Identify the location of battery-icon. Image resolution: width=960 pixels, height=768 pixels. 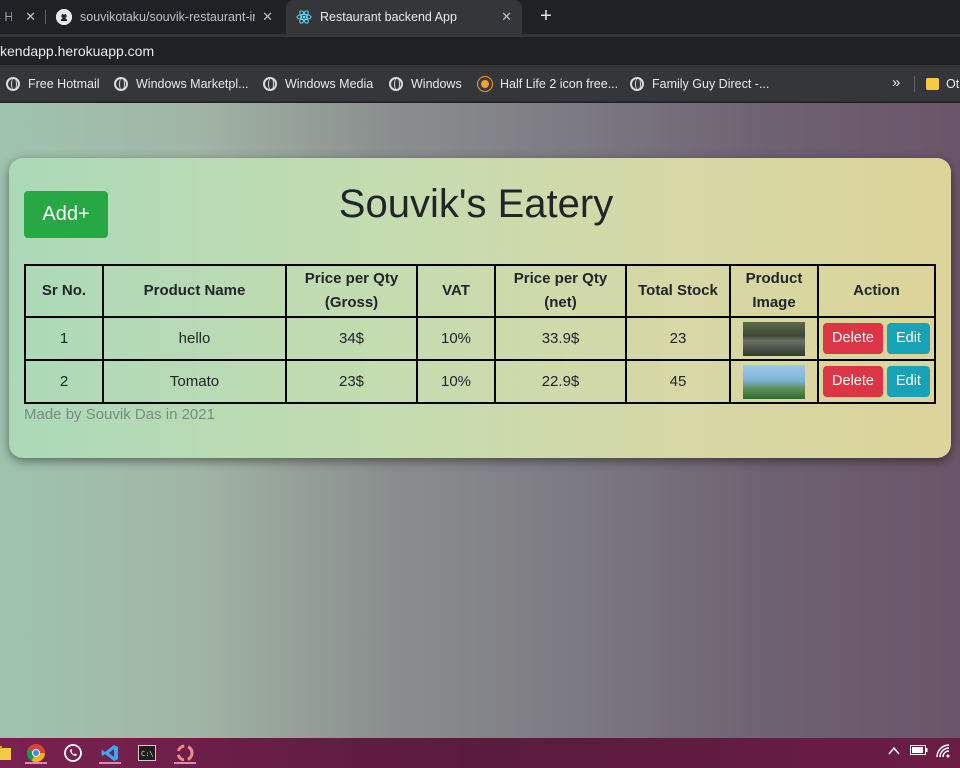
(919, 751).